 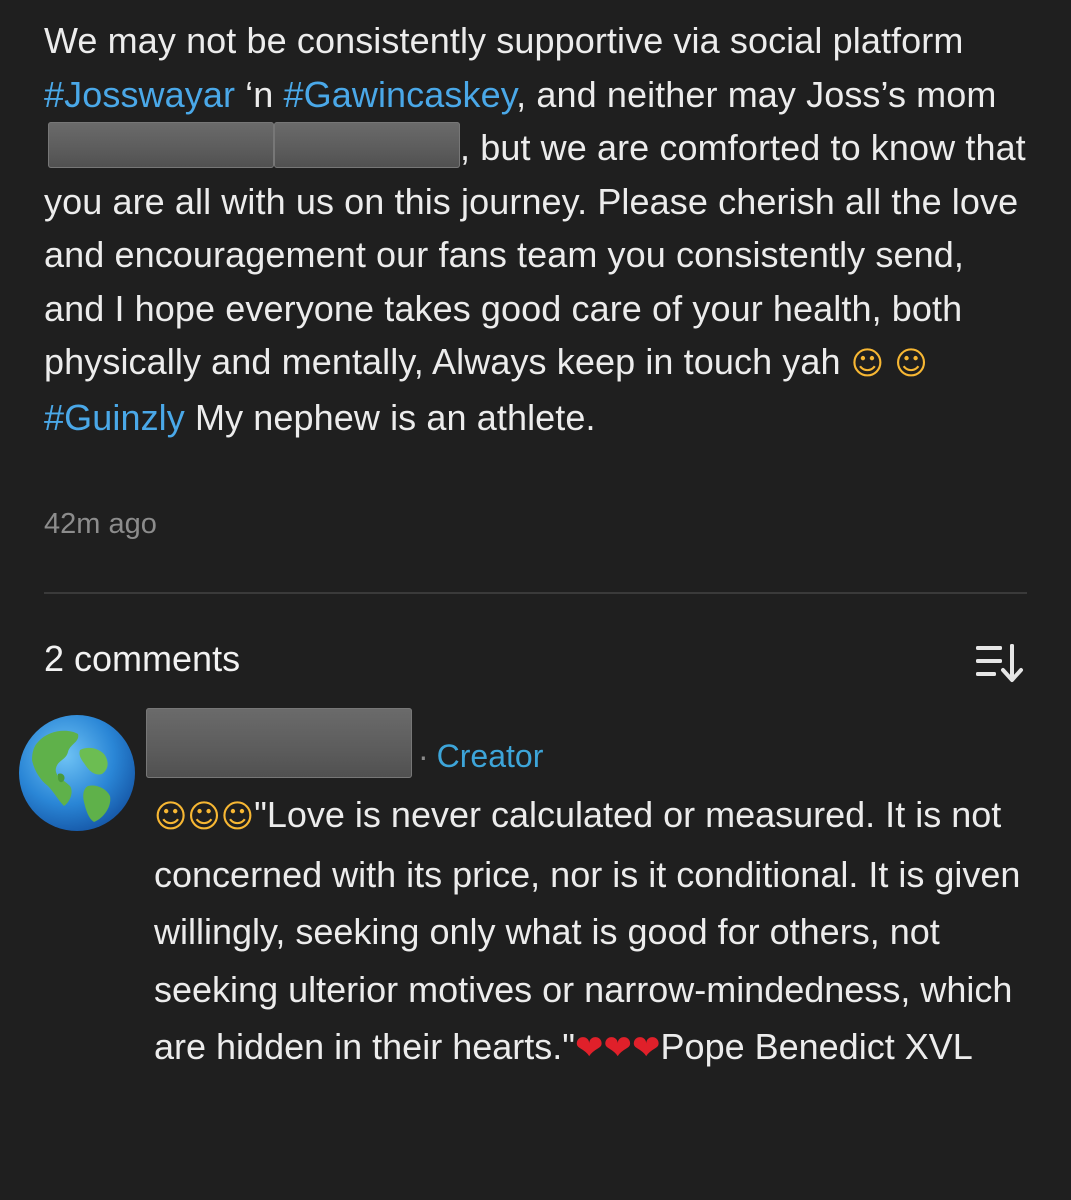 What do you see at coordinates (400, 94) in the screenshot?
I see `hashtag-gawincaskey: #Gawincaskey` at bounding box center [400, 94].